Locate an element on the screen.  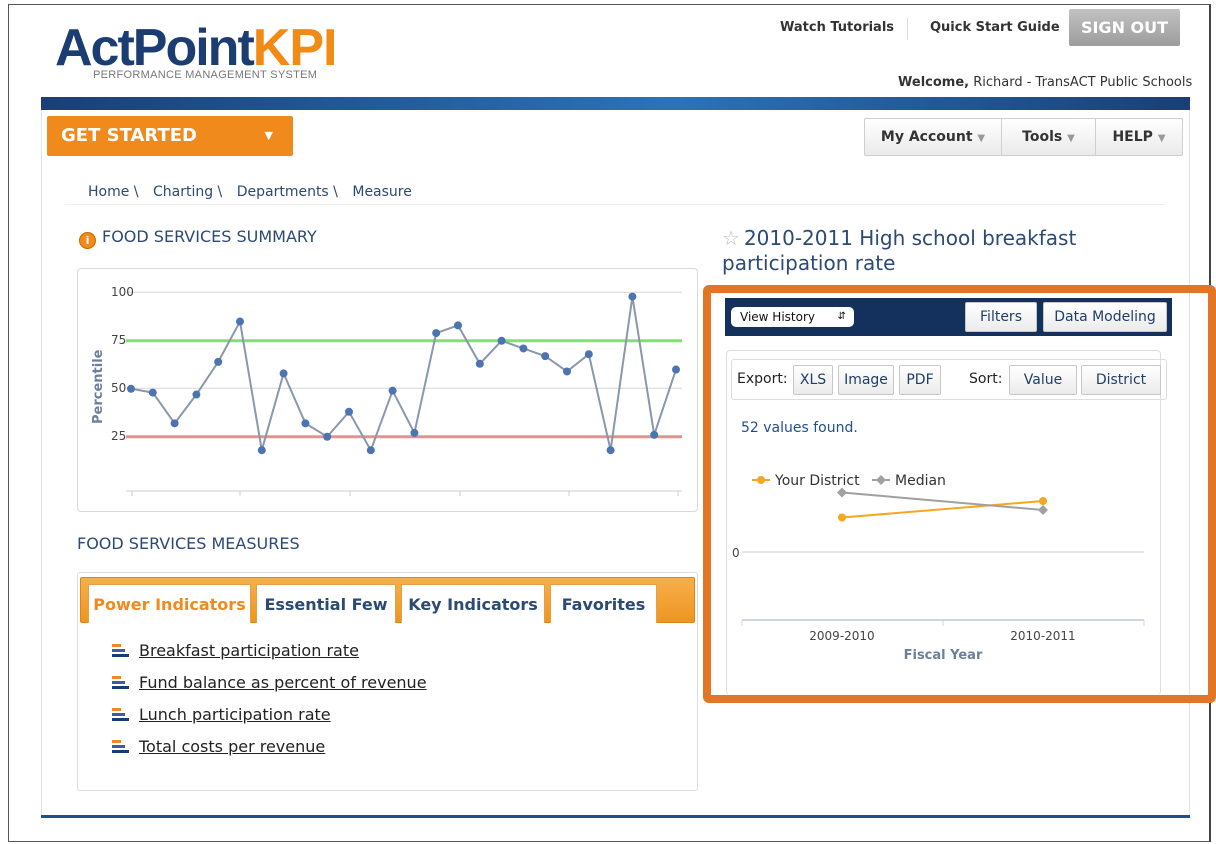
results-count: 52 values found. is located at coordinates (799, 428).